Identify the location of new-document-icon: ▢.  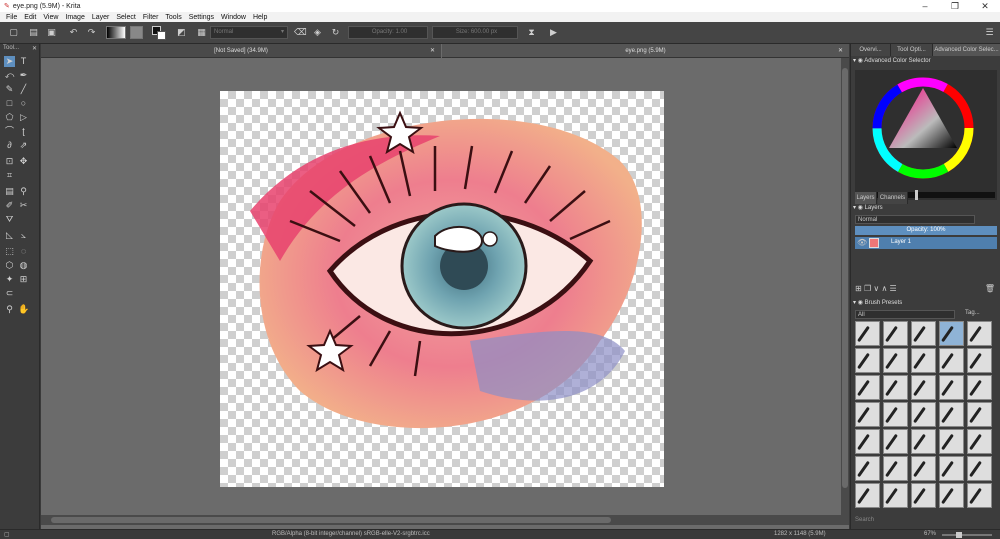
(13, 32).